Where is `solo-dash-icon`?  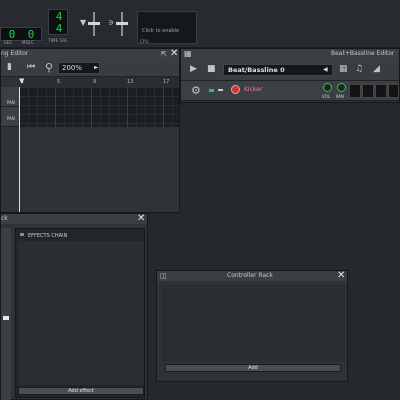
solo-dash-icon is located at coordinates (220, 90).